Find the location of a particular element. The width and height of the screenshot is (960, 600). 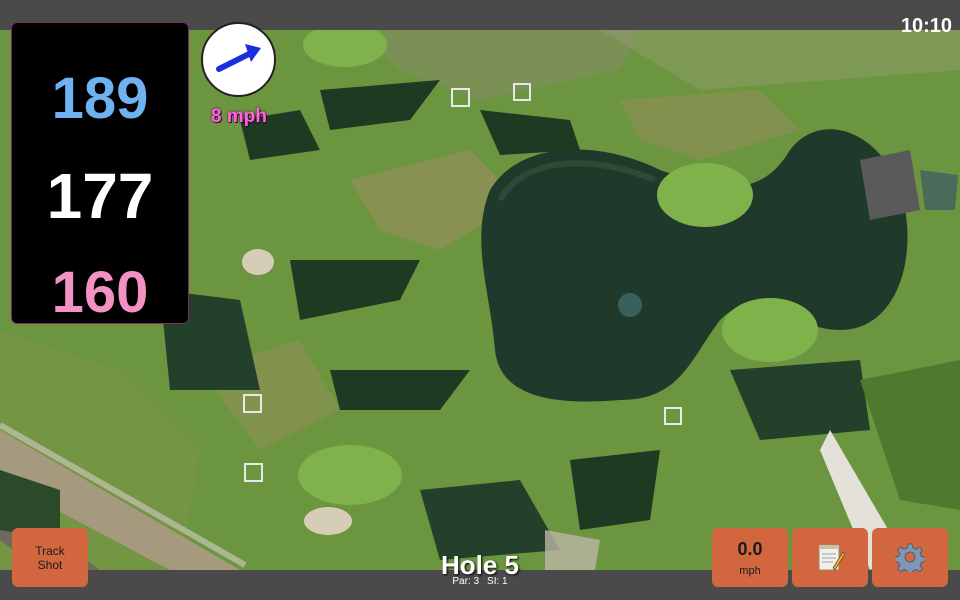

shot-speed-button: 0.0 mph is located at coordinates (750, 557).